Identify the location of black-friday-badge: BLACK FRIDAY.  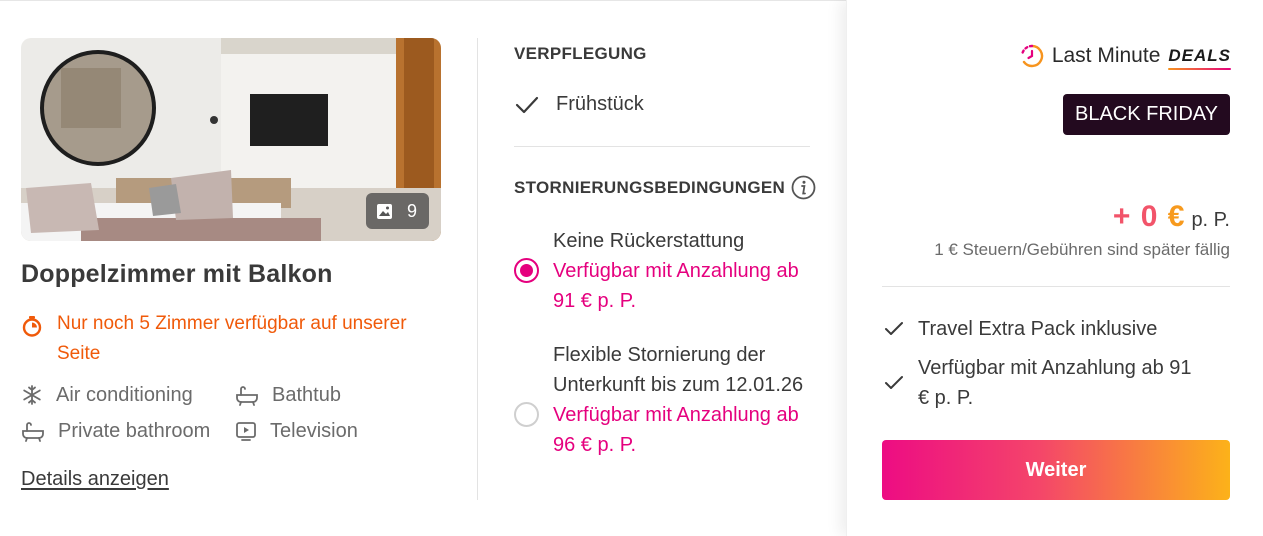
(1146, 114).